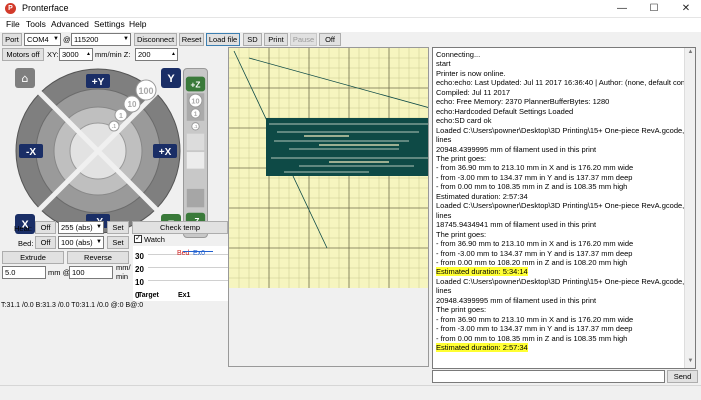 This screenshot has height=400, width=701. I want to click on window-title: Pronterface, so click(45, 8).